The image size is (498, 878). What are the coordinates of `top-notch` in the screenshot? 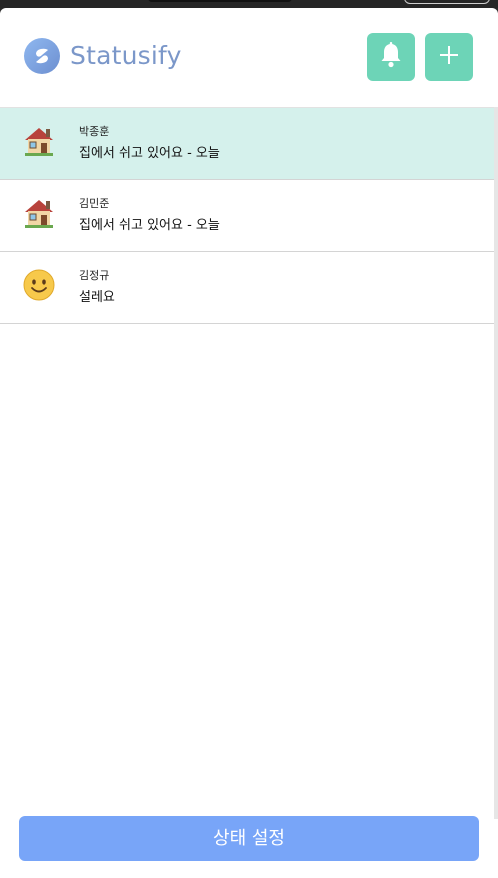 It's located at (220, 1).